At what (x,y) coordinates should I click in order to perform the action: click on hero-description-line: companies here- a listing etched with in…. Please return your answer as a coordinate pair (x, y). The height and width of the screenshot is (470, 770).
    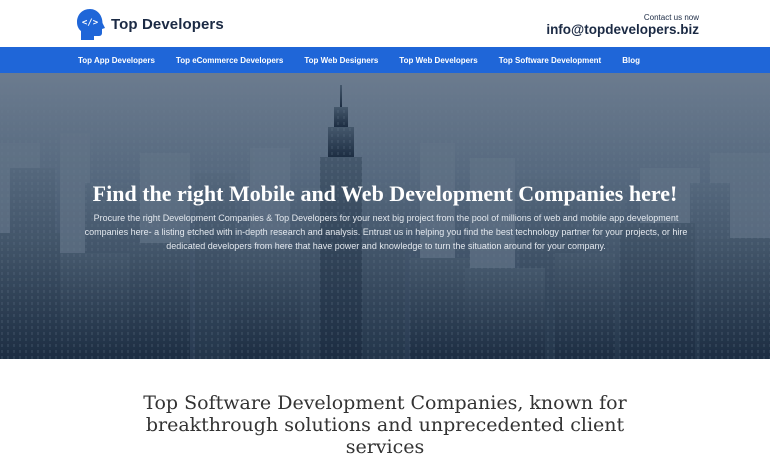
    Looking at the image, I should click on (386, 232).